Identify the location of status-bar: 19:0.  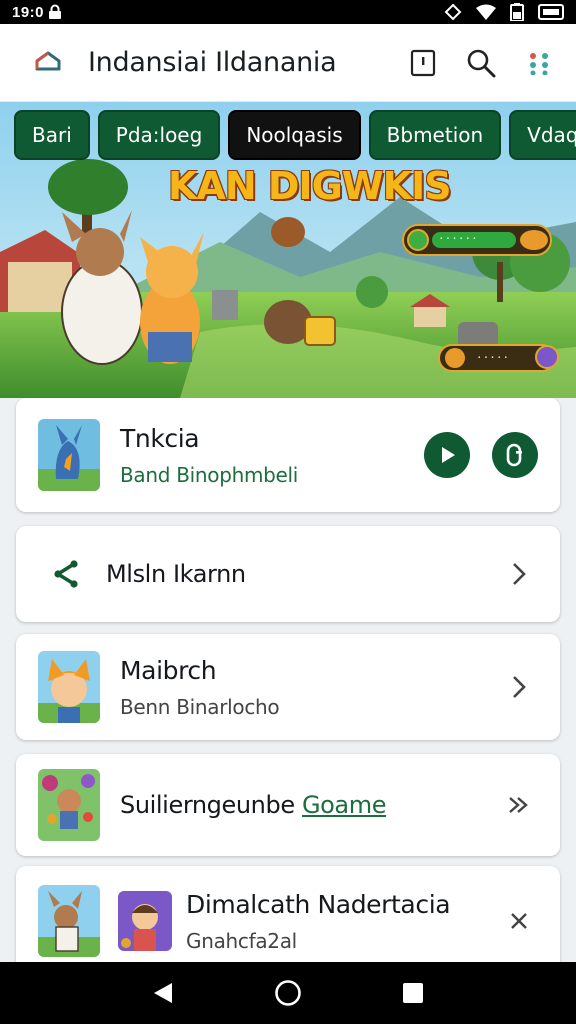
(288, 12).